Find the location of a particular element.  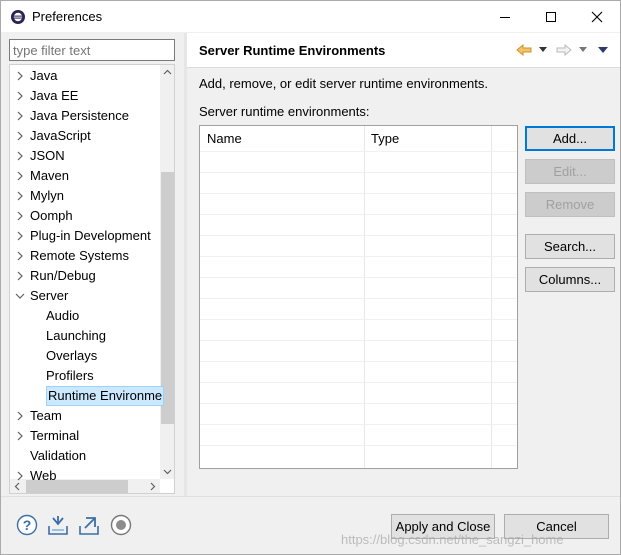

tree-item: Web is located at coordinates (85, 476).